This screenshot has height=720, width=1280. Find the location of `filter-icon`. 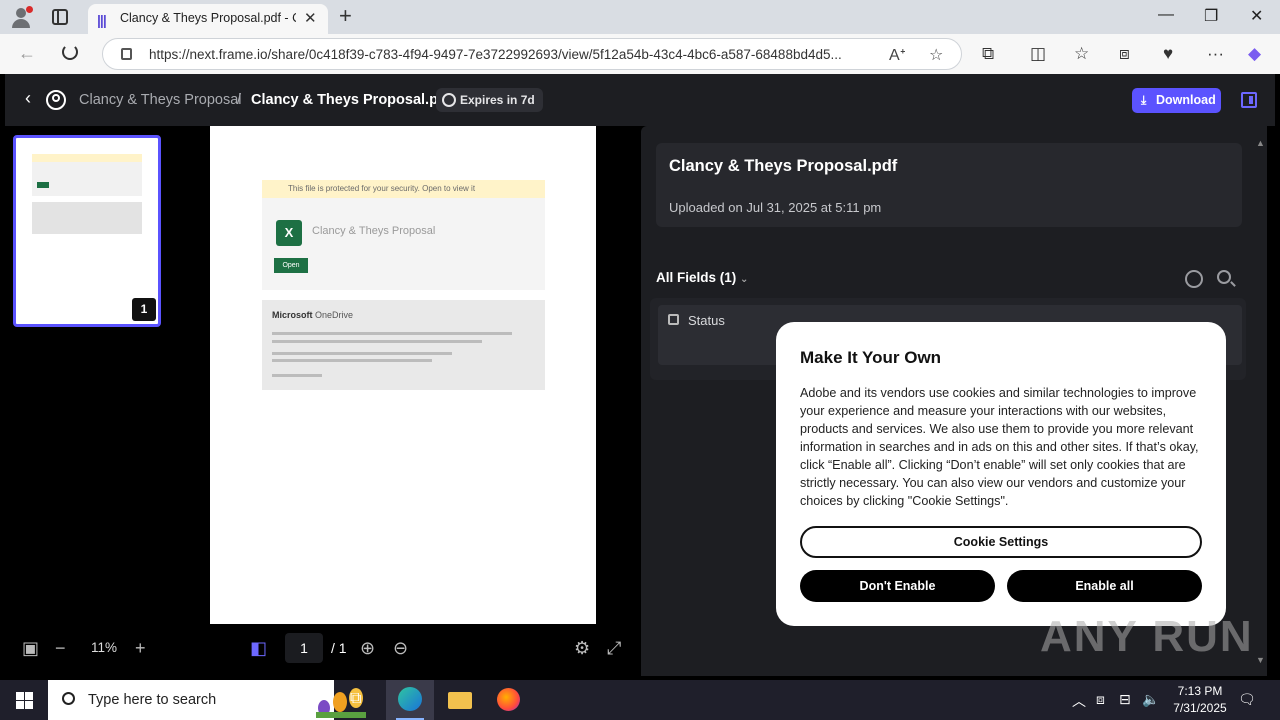

filter-icon is located at coordinates (1194, 279).